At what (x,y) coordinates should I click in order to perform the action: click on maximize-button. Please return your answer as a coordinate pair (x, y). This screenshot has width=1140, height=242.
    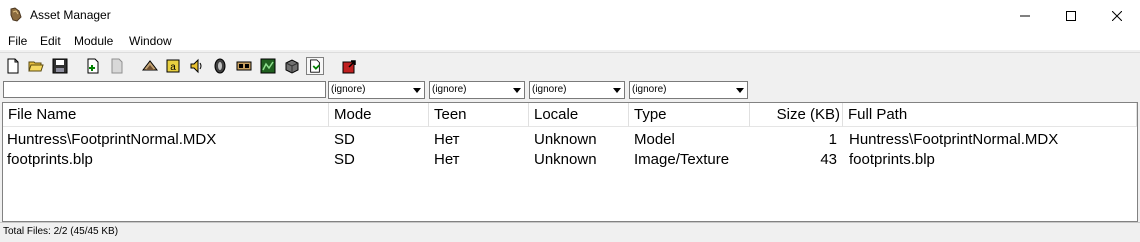
    Looking at the image, I should click on (1071, 15).